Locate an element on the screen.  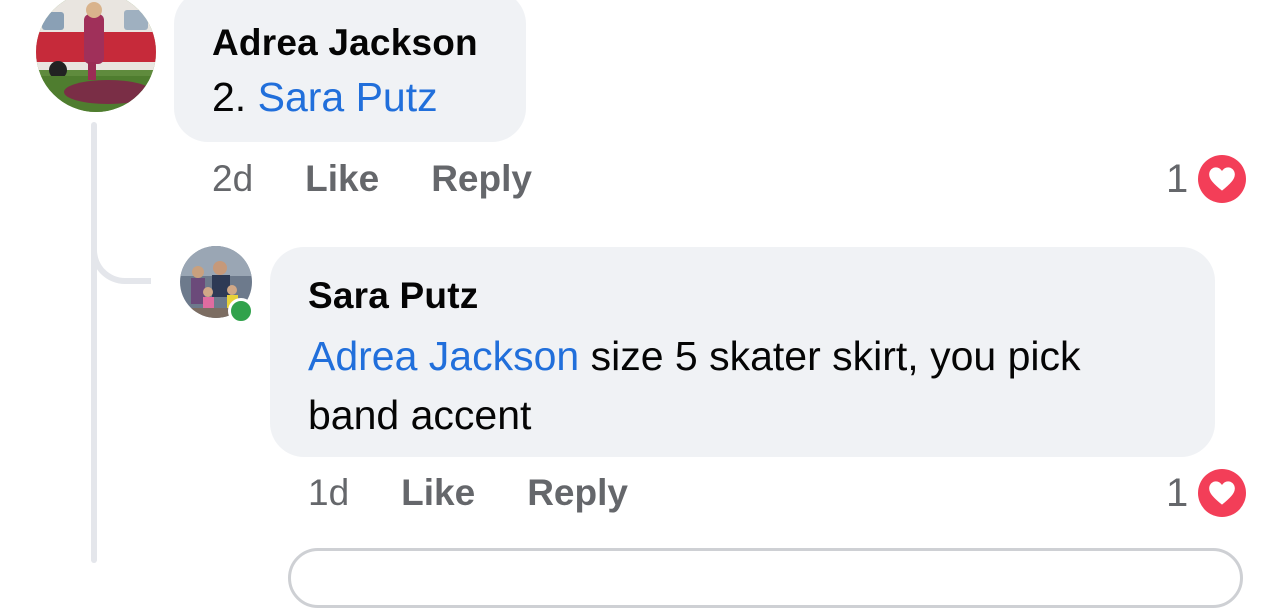
mention-link: Sara Putz is located at coordinates (348, 97).